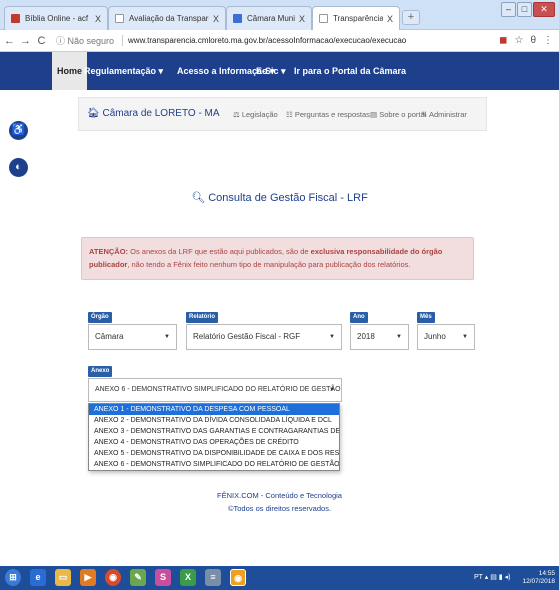 The image size is (559, 590). What do you see at coordinates (138, 577) in the screenshot?
I see `paint-icon: ✎` at bounding box center [138, 577].